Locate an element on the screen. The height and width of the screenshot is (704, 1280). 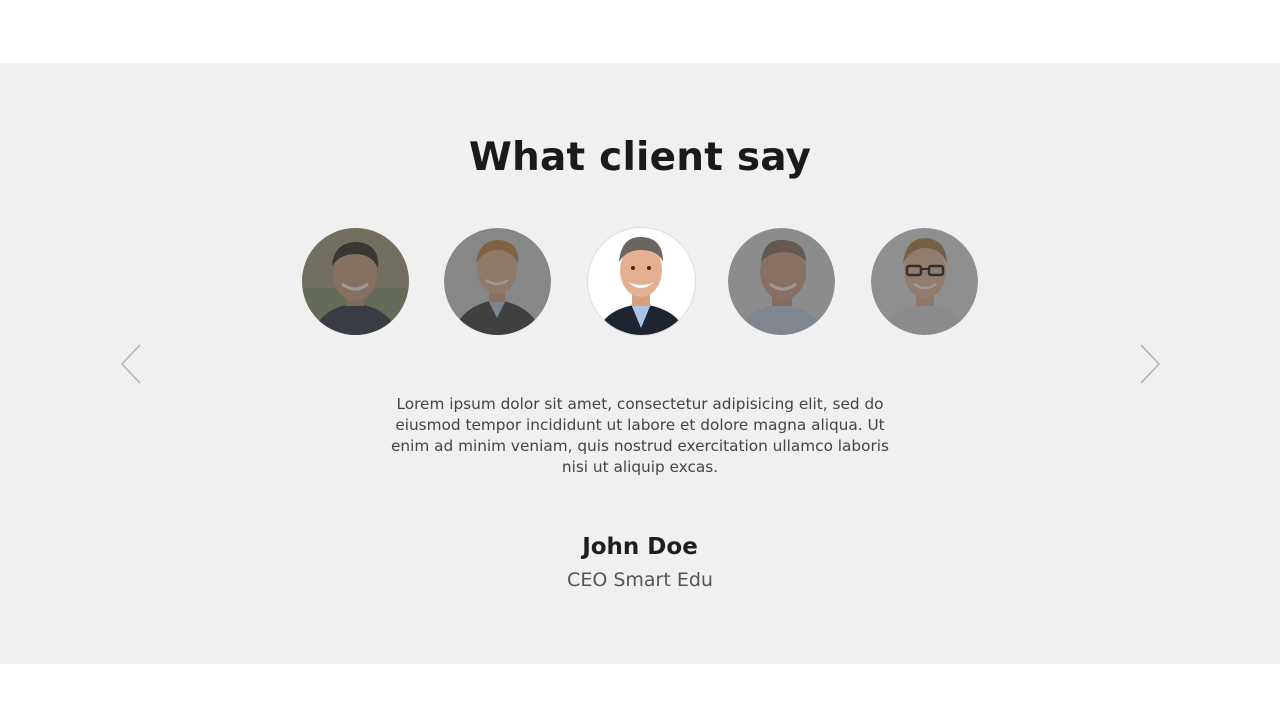
client-avatar-3-active is located at coordinates (641, 281).